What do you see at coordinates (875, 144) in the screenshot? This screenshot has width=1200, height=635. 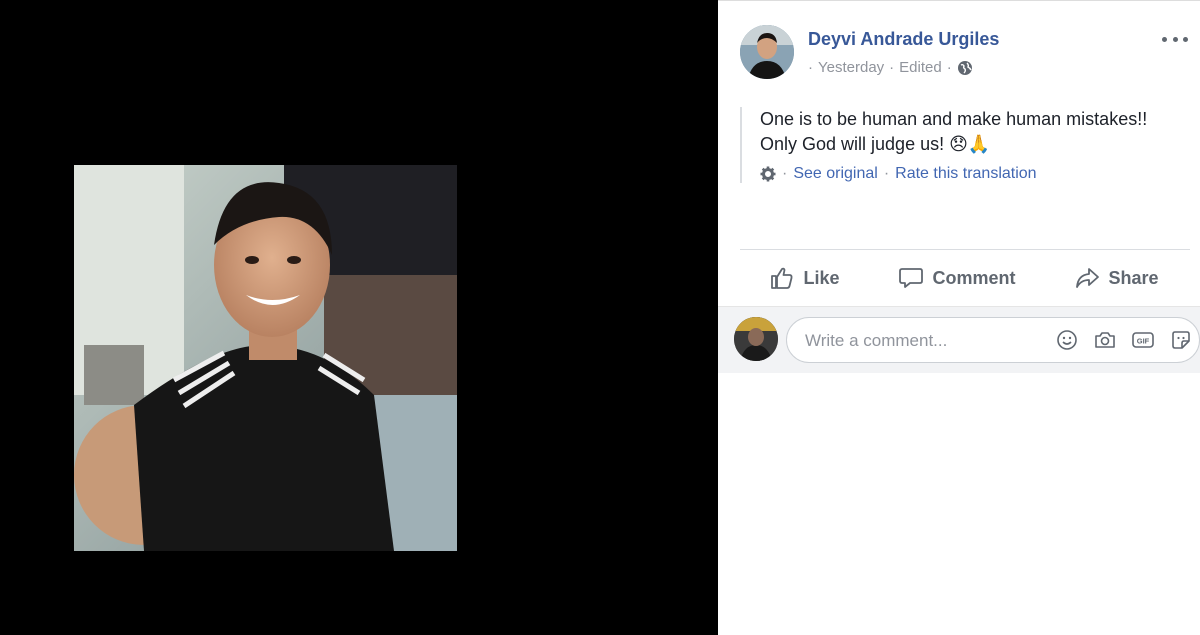 I see `post-text-line-2: Only God will judge us! 😞🙏` at bounding box center [875, 144].